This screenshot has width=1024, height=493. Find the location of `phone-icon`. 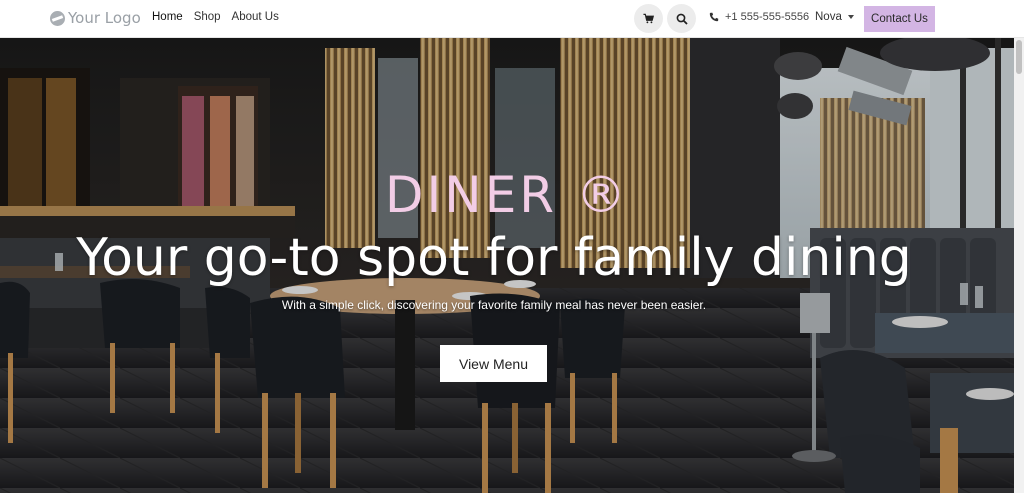

phone-icon is located at coordinates (714, 17).